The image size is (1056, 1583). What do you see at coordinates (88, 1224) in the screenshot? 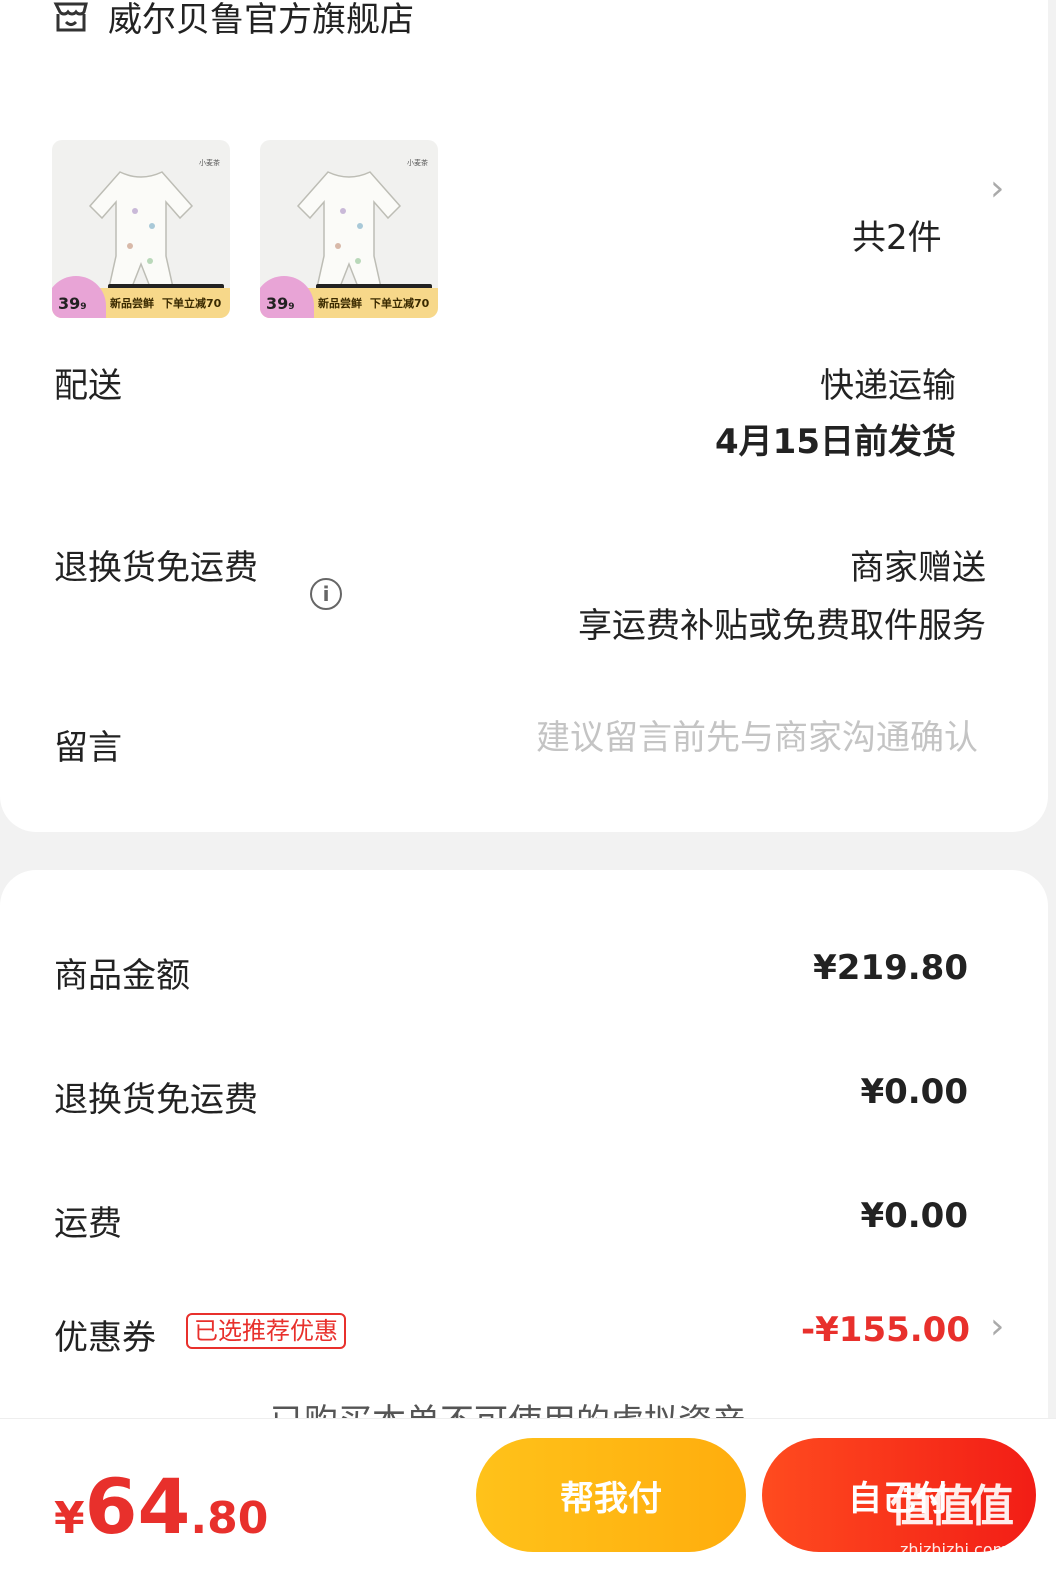
I see `freight-label: 运费` at bounding box center [88, 1224].